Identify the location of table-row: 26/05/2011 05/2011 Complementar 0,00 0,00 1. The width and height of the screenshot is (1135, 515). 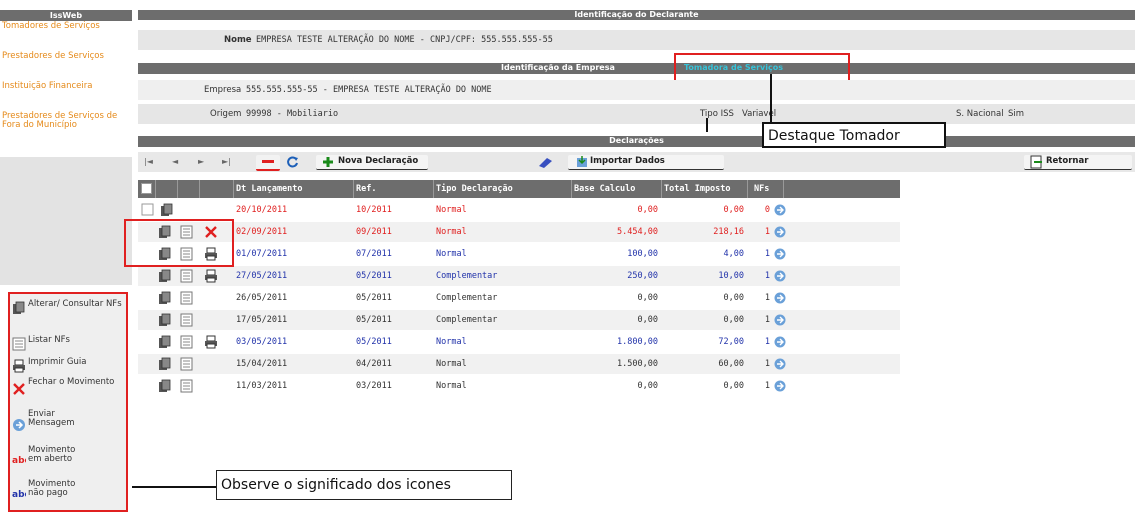
(519, 298).